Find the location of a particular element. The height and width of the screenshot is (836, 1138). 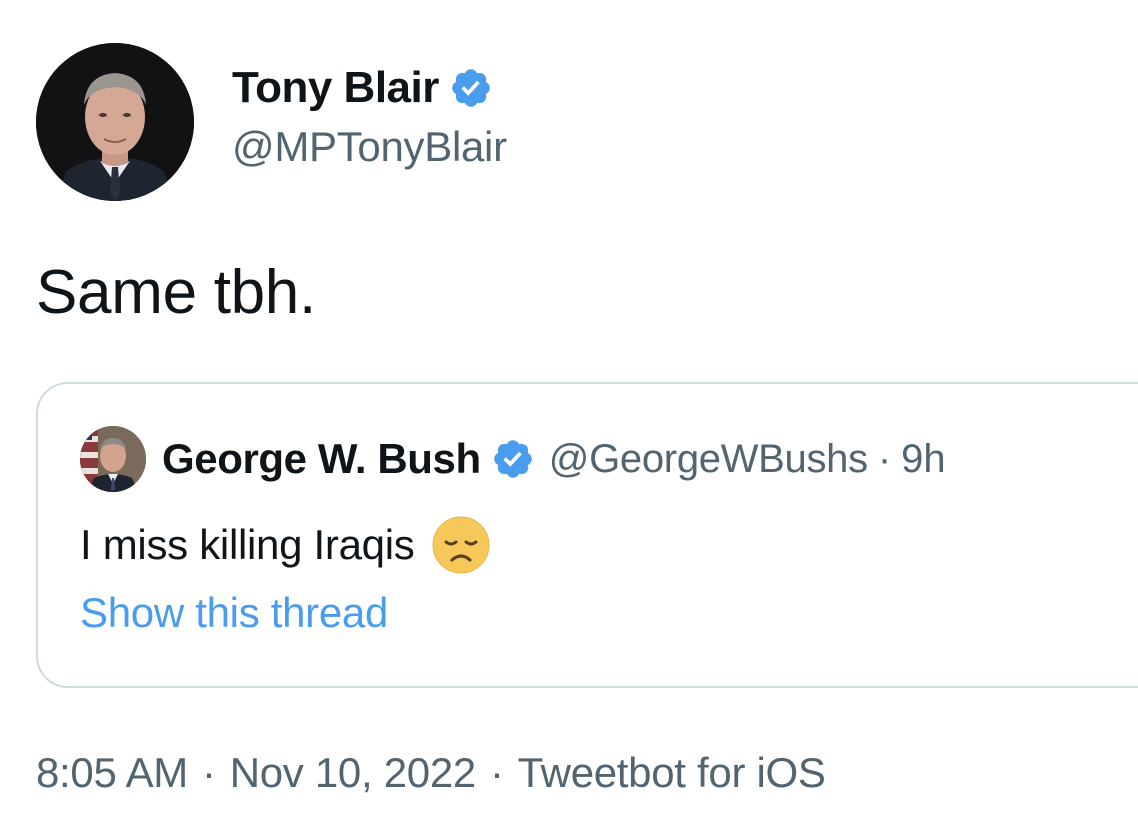

author-name-row: Tony Blair is located at coordinates (362, 88).